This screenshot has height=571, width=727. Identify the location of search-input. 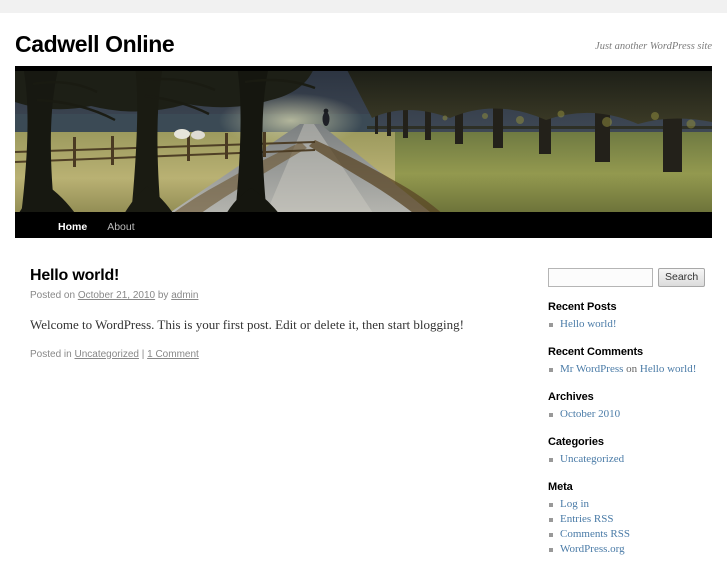
(600, 277).